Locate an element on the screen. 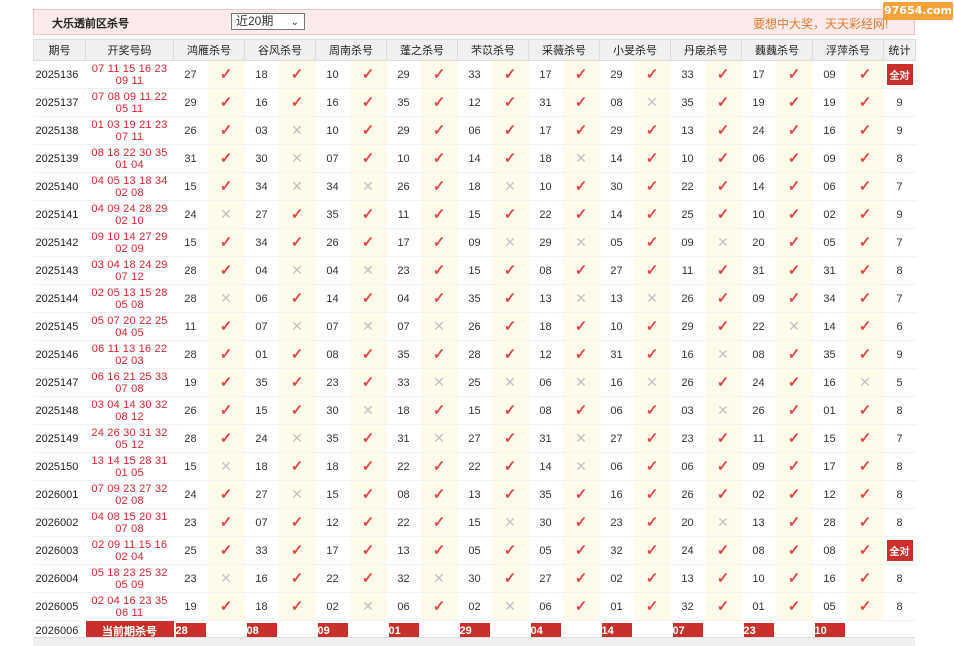  draw-back: 07 08 is located at coordinates (129, 528).